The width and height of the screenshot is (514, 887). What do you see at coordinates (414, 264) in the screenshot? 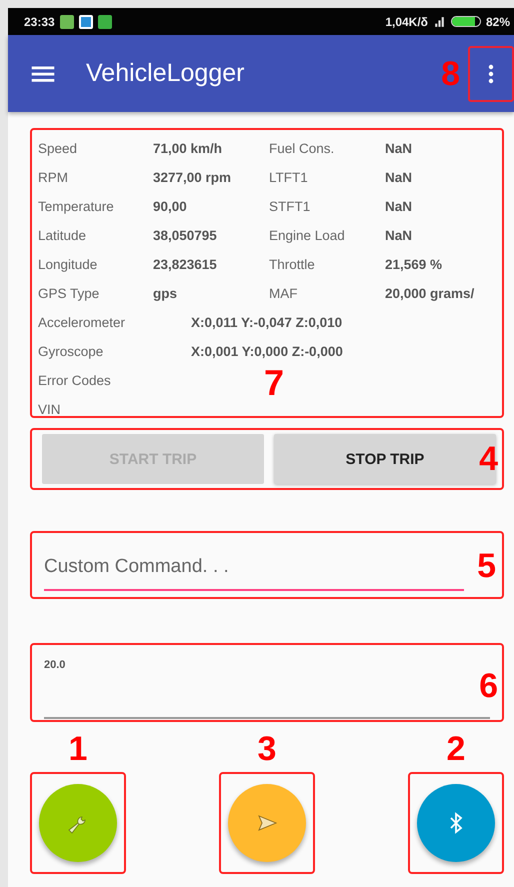
I see `reading-value: 21,569 %` at bounding box center [414, 264].